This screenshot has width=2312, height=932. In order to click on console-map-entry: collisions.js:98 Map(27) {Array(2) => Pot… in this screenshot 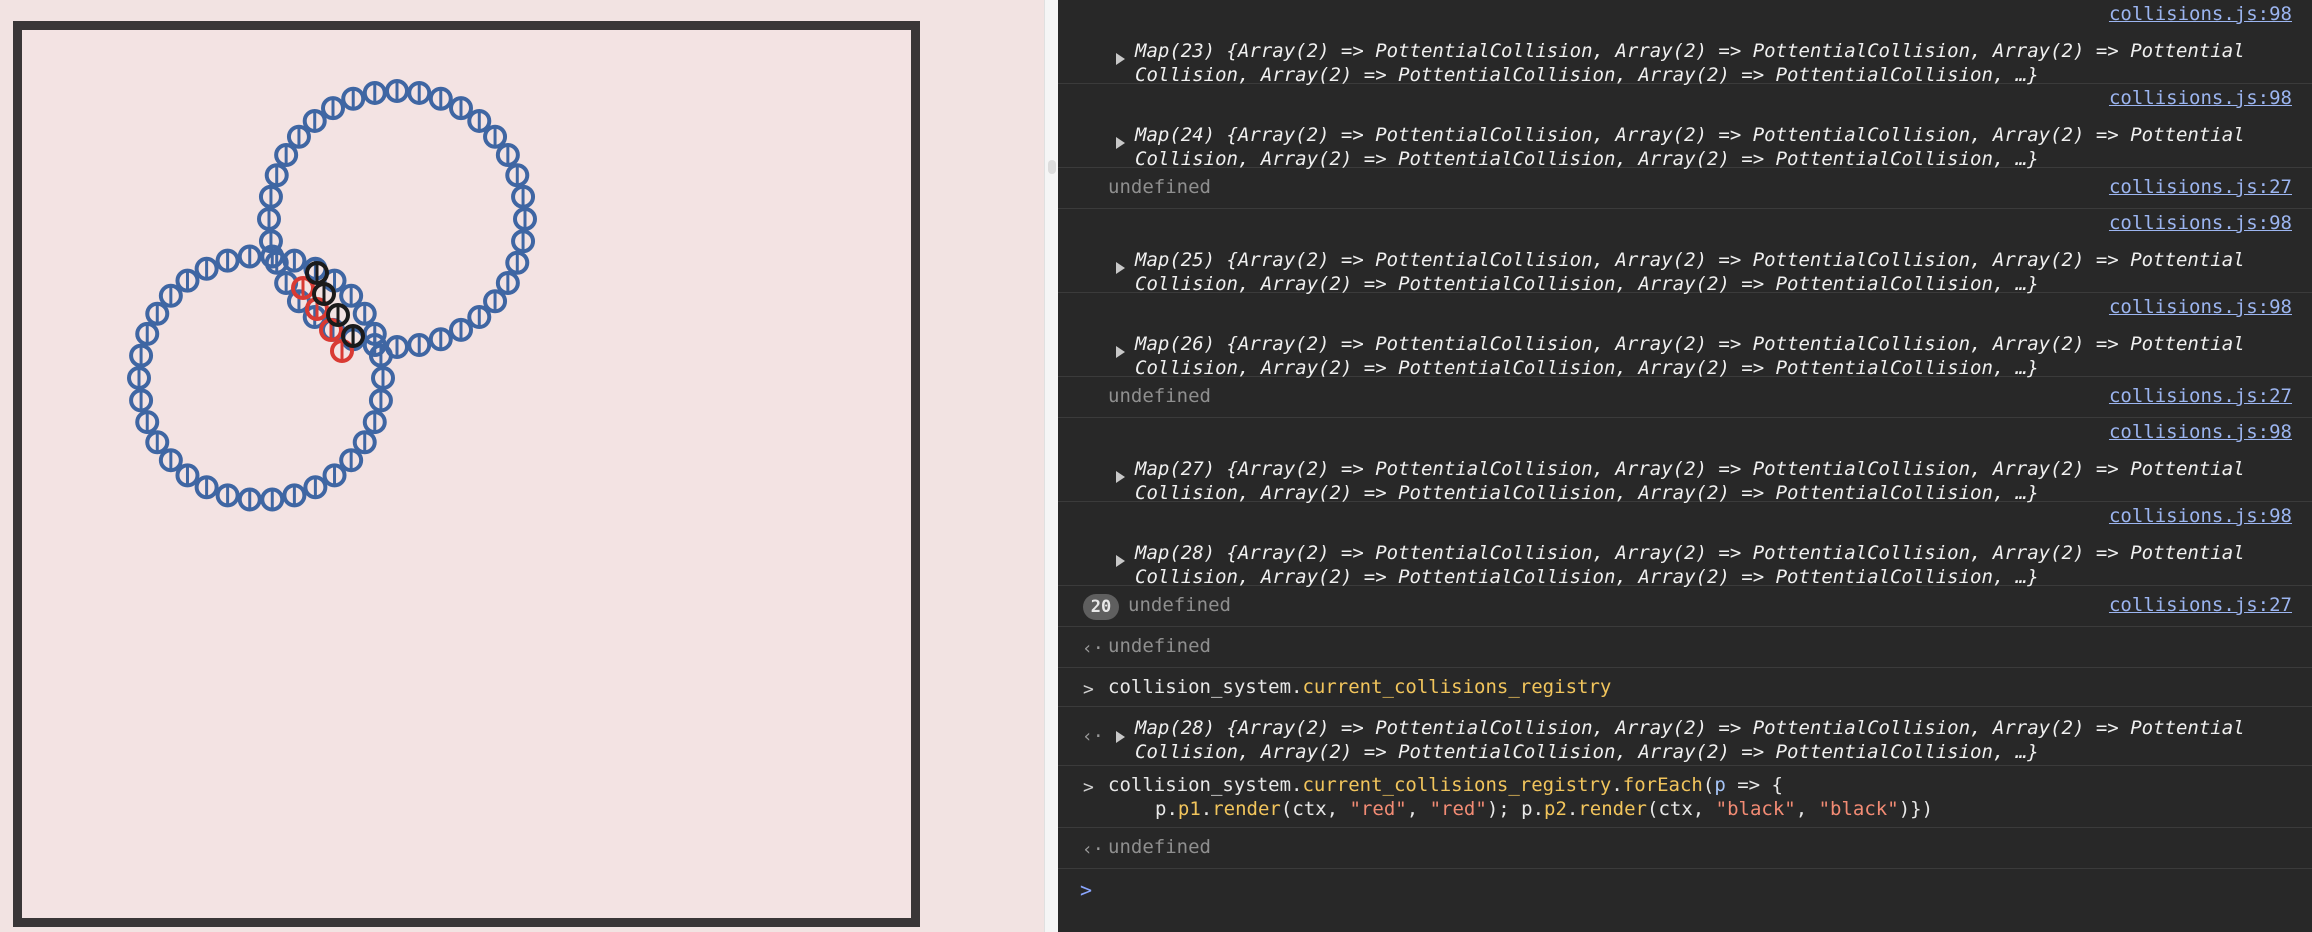, I will do `click(1685, 461)`.